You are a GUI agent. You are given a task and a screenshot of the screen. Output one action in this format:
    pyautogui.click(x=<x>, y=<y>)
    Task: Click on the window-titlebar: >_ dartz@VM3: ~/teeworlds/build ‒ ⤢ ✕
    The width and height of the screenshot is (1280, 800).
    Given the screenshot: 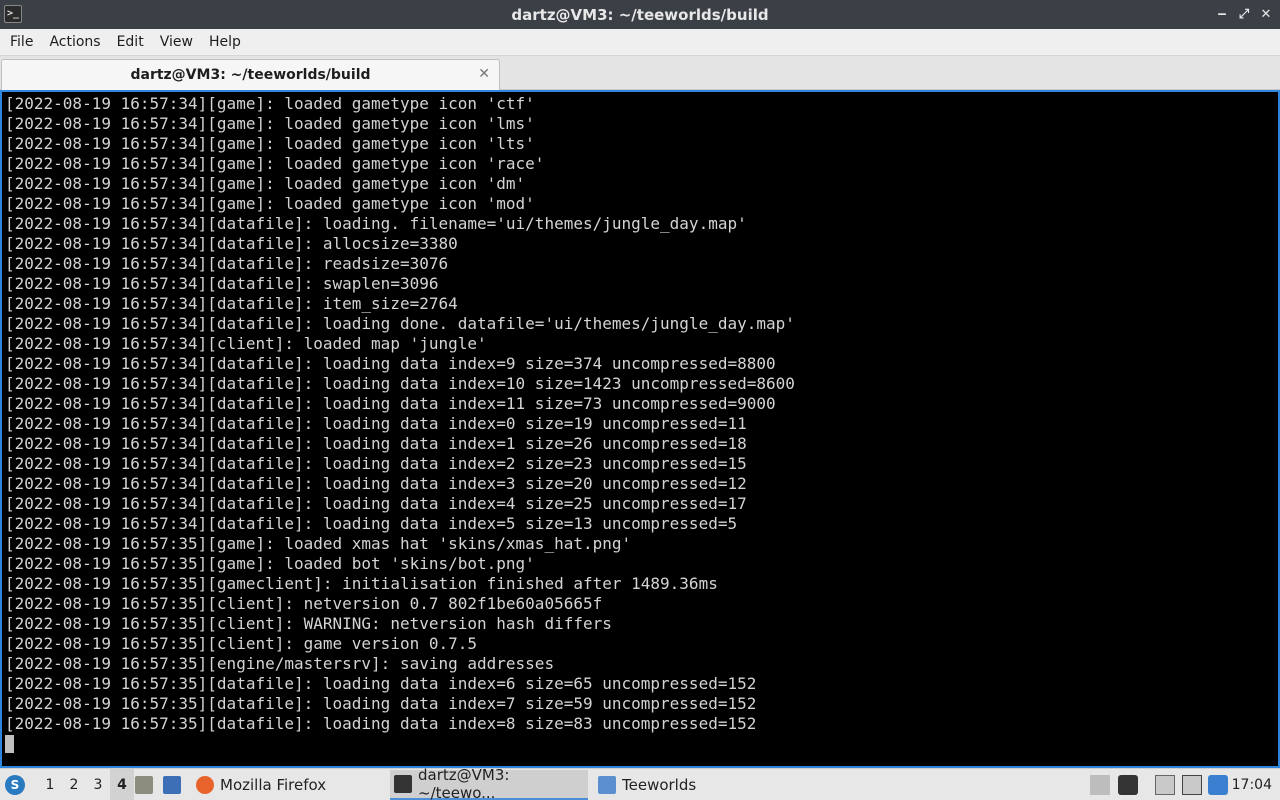 What is the action you would take?
    pyautogui.click(x=640, y=14)
    